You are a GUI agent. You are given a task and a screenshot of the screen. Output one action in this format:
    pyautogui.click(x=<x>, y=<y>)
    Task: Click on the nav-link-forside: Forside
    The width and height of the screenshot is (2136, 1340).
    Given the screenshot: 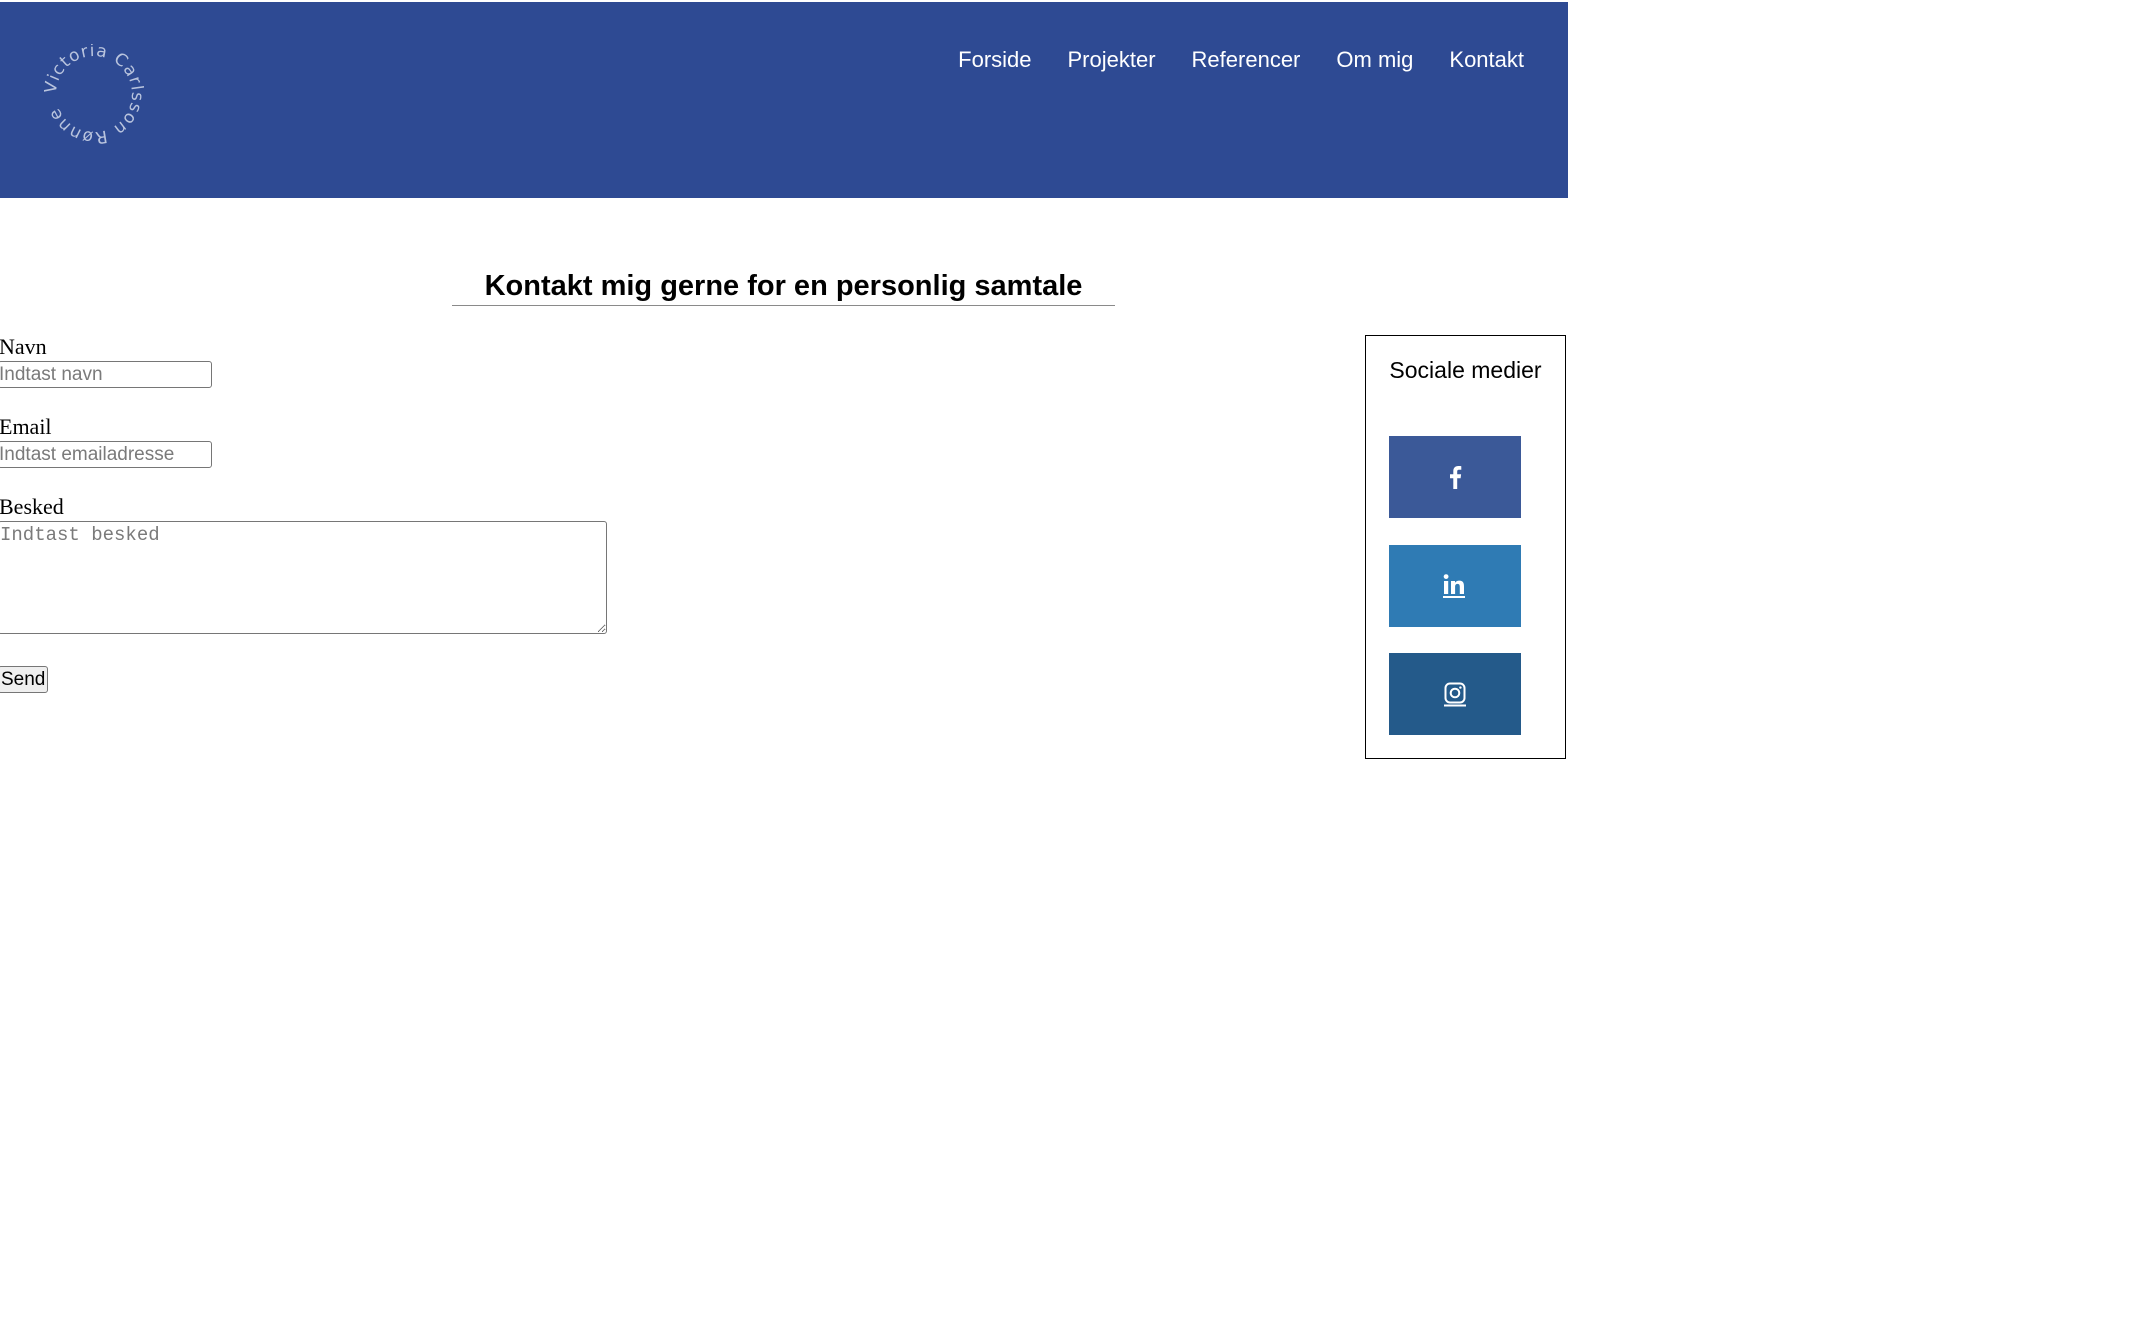 What is the action you would take?
    pyautogui.click(x=994, y=60)
    